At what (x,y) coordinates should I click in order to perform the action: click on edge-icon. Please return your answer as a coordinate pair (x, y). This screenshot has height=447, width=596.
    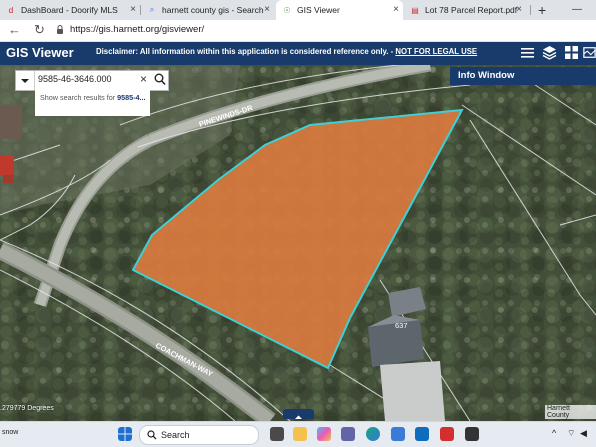
    Looking at the image, I should click on (373, 434).